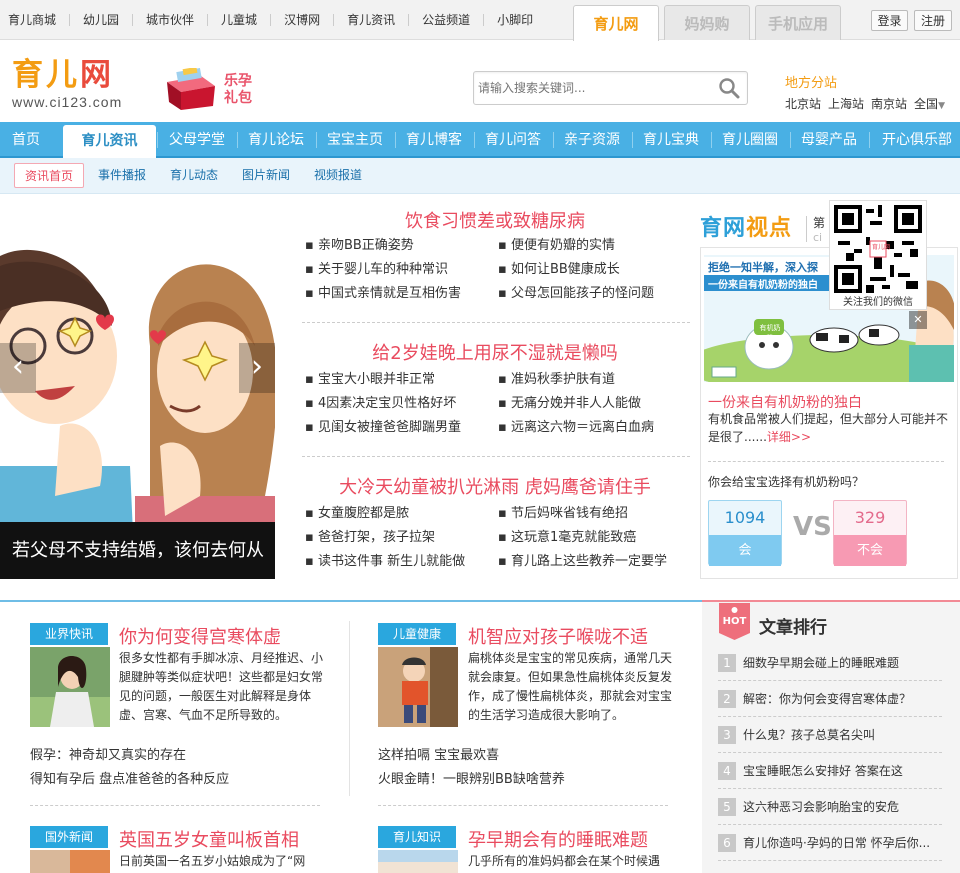 The image size is (960, 873). What do you see at coordinates (266, 175) in the screenshot?
I see `subnav-photo-news: 图片新闻` at bounding box center [266, 175].